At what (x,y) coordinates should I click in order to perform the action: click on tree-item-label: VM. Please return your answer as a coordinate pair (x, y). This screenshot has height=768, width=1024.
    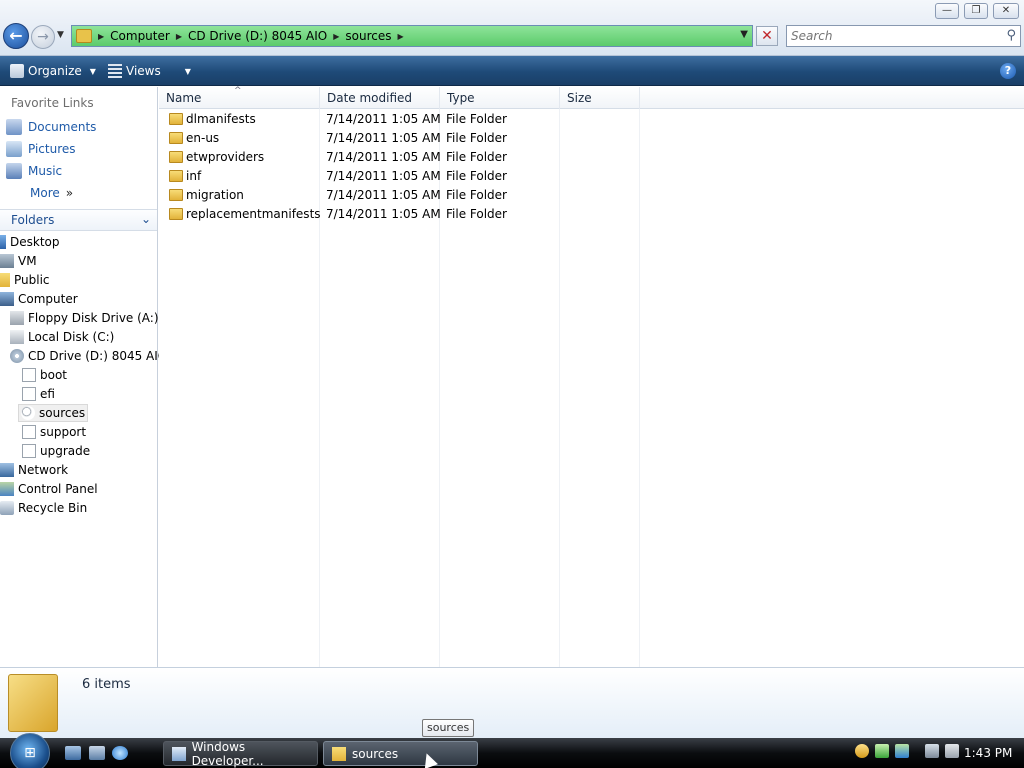
    Looking at the image, I should click on (27, 261).